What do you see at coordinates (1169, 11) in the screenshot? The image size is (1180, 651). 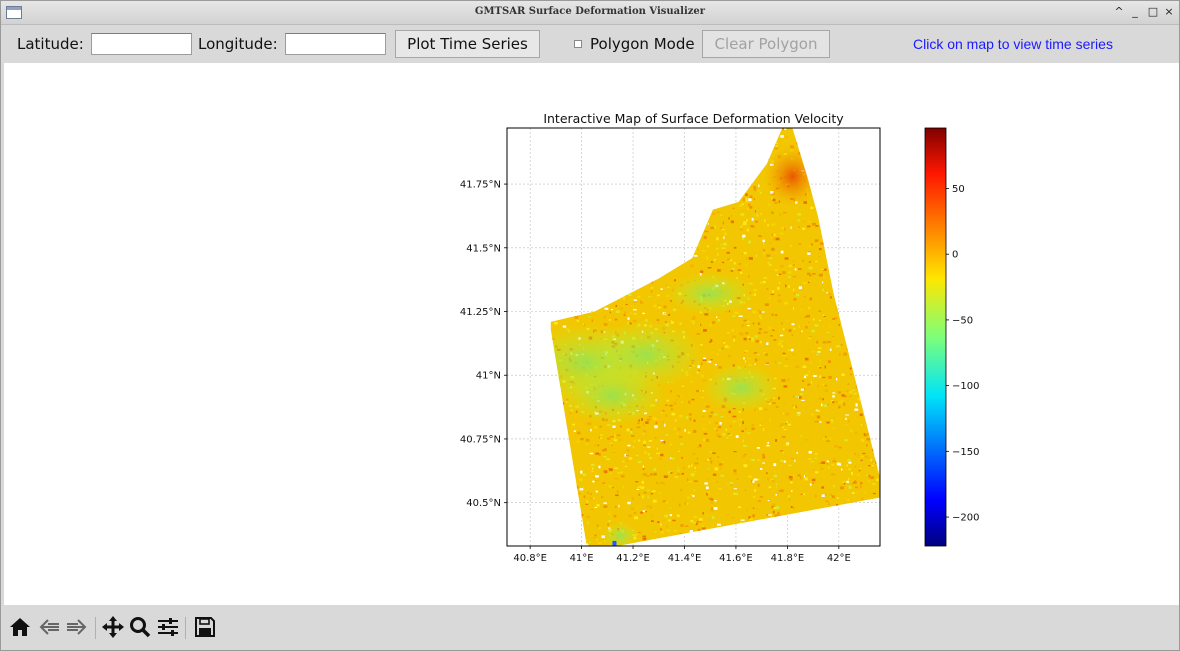 I see `close-button: ×` at bounding box center [1169, 11].